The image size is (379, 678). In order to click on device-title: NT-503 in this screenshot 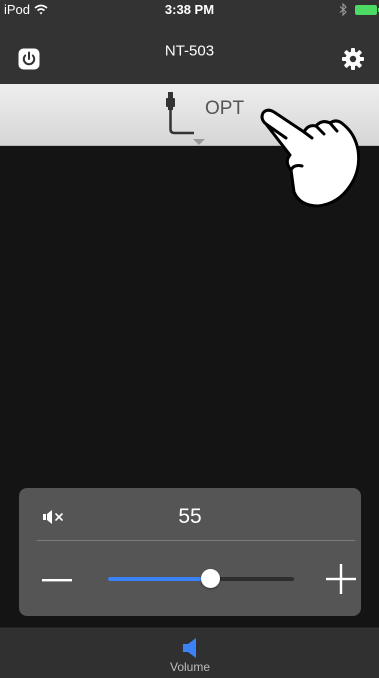, I will do `click(189, 51)`.